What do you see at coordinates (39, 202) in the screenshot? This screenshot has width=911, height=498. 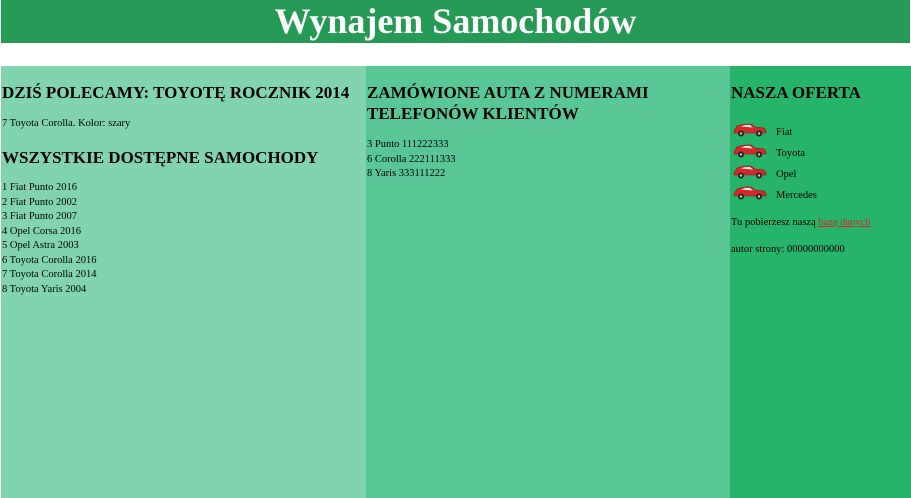 I see `list-item: 2 Fiat Punto 2002` at bounding box center [39, 202].